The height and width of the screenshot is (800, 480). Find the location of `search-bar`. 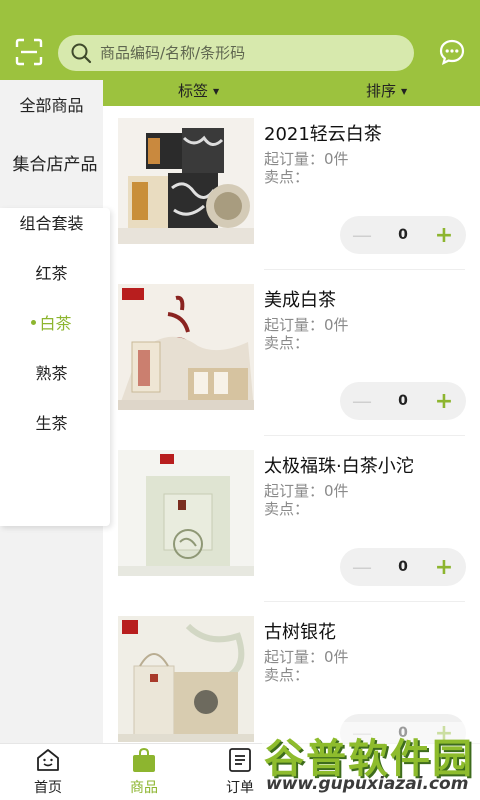

search-bar is located at coordinates (236, 53).